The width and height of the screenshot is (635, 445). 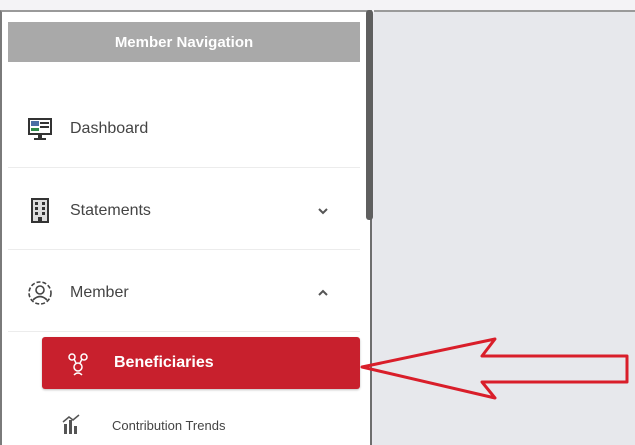 I want to click on sidebar-subitem-label: Beneficiaries, so click(x=164, y=362).